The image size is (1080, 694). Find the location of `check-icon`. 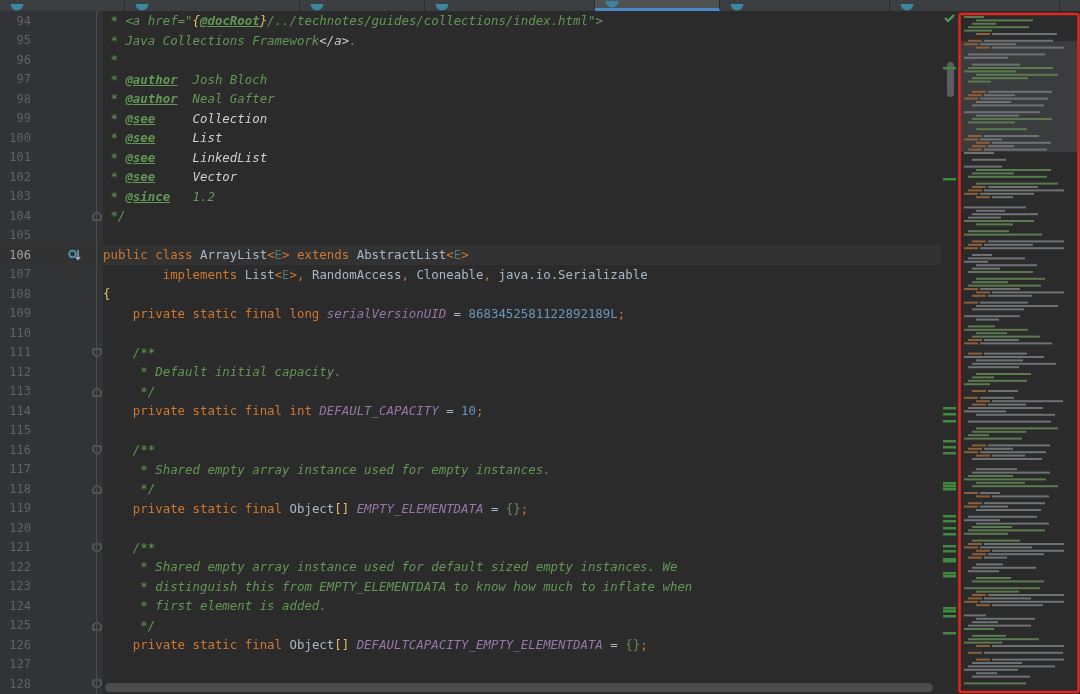

check-icon is located at coordinates (949, 18).